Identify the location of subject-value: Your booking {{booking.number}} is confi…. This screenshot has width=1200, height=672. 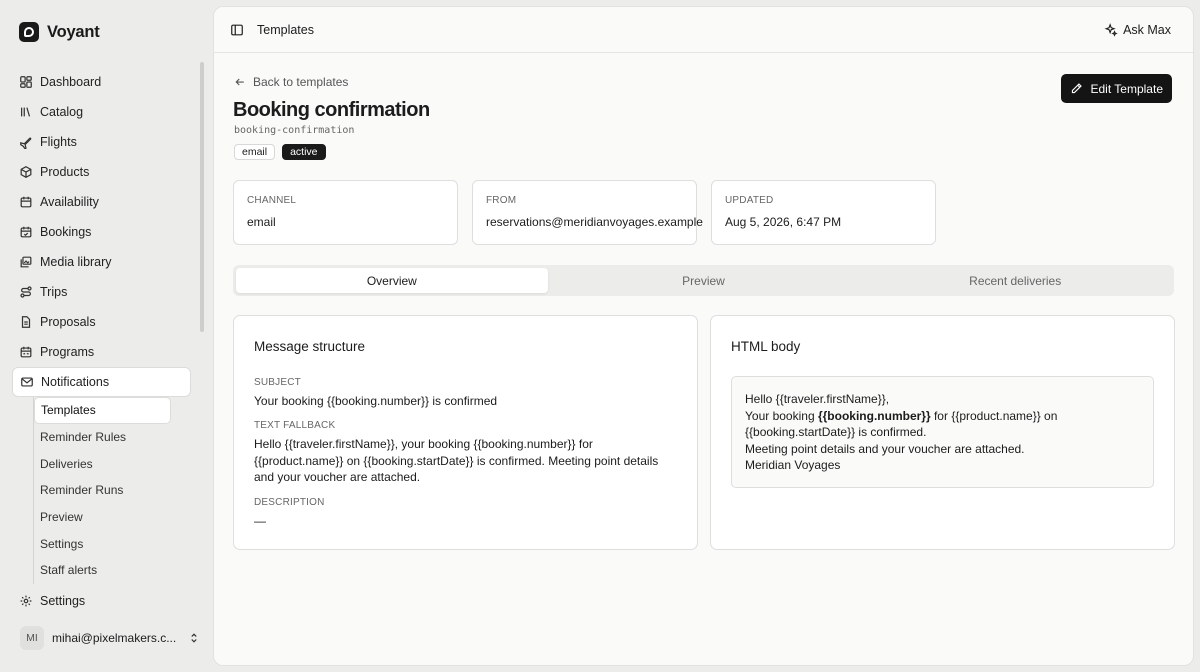
(376, 401).